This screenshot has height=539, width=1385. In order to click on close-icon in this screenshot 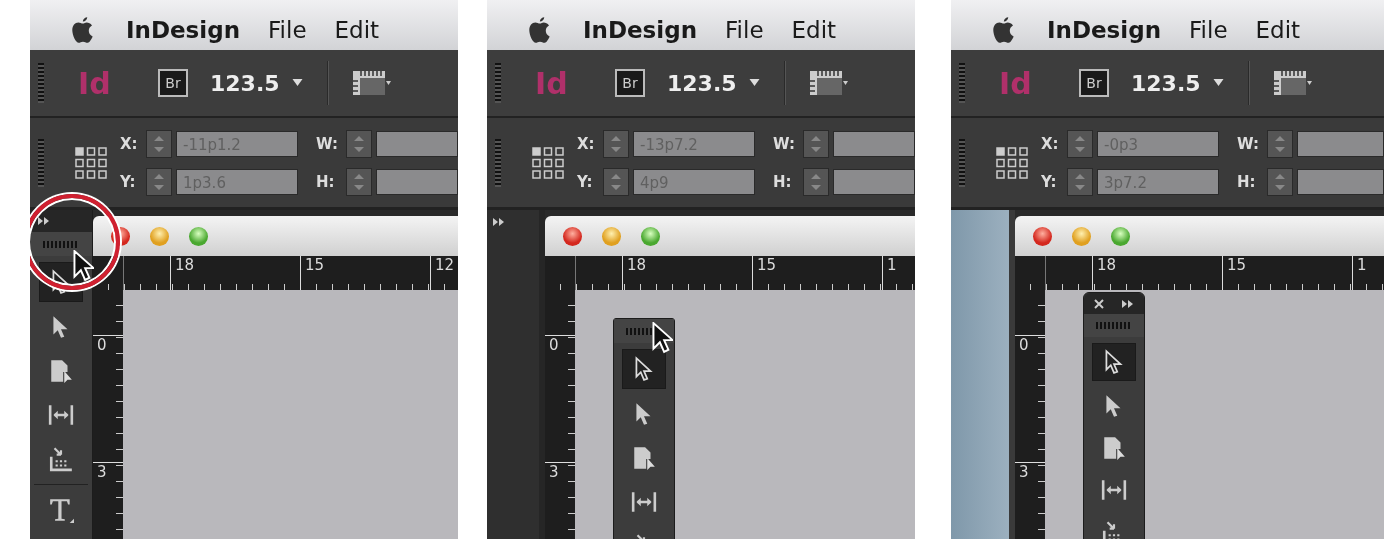, I will do `click(1099, 303)`.